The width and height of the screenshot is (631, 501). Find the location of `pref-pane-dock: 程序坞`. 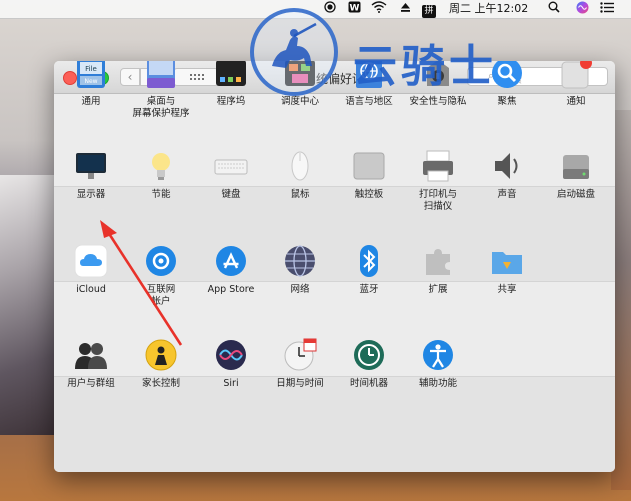

pref-pane-dock: 程序坞 is located at coordinates (231, 84).